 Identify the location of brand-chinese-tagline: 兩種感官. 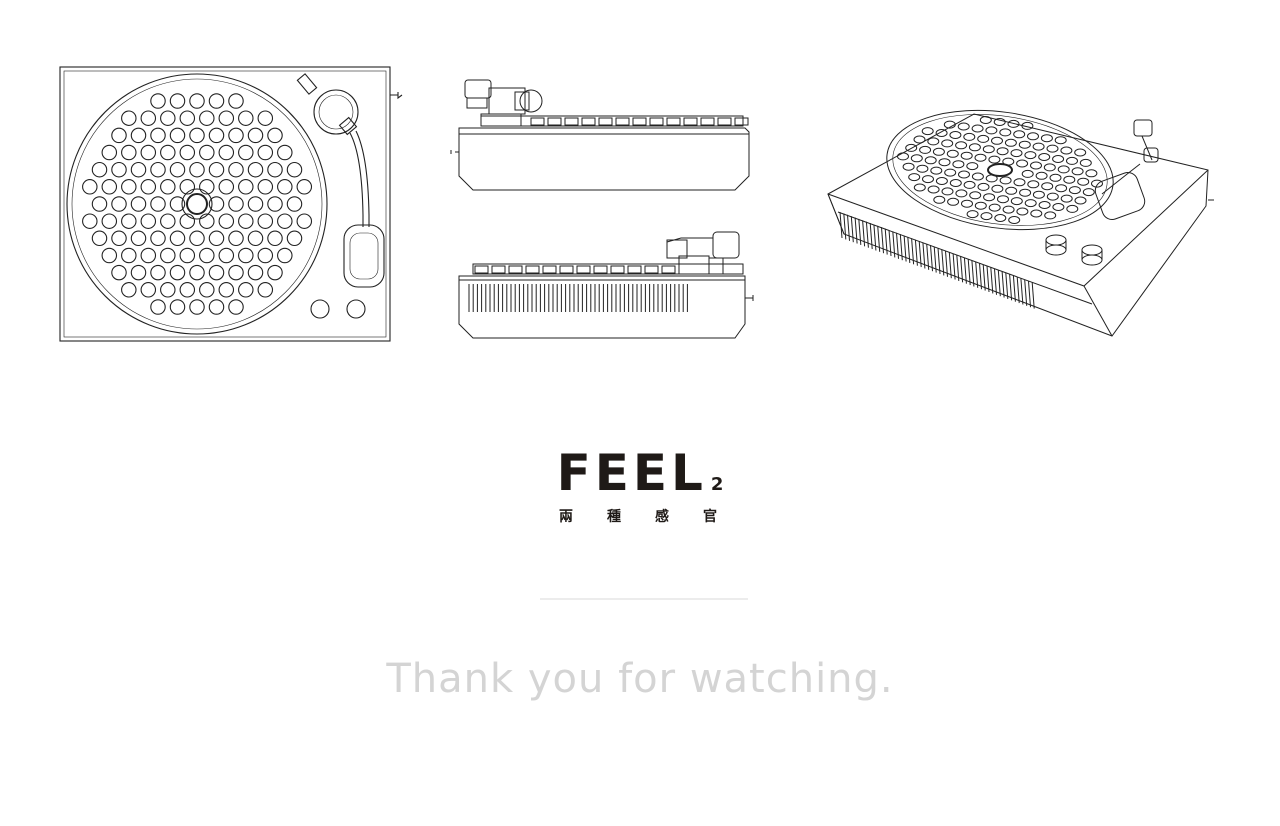
(655, 517).